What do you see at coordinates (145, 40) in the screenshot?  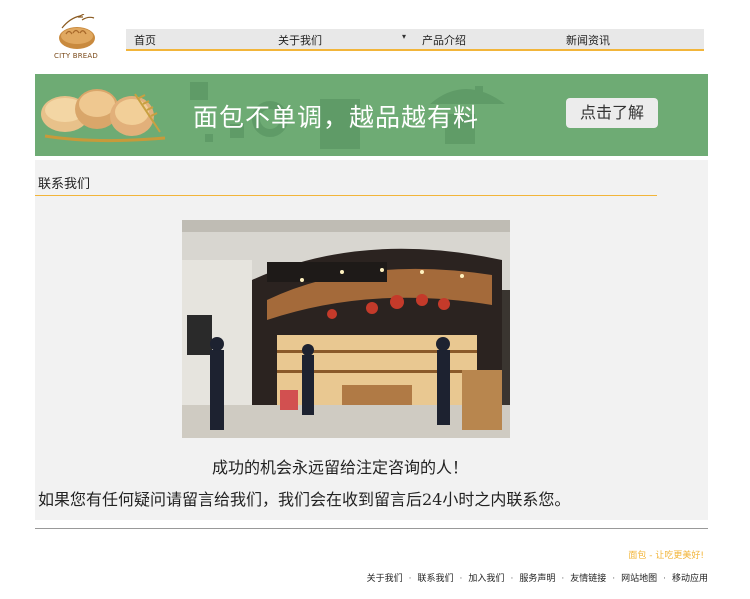 I see `nav-item-home: 首页` at bounding box center [145, 40].